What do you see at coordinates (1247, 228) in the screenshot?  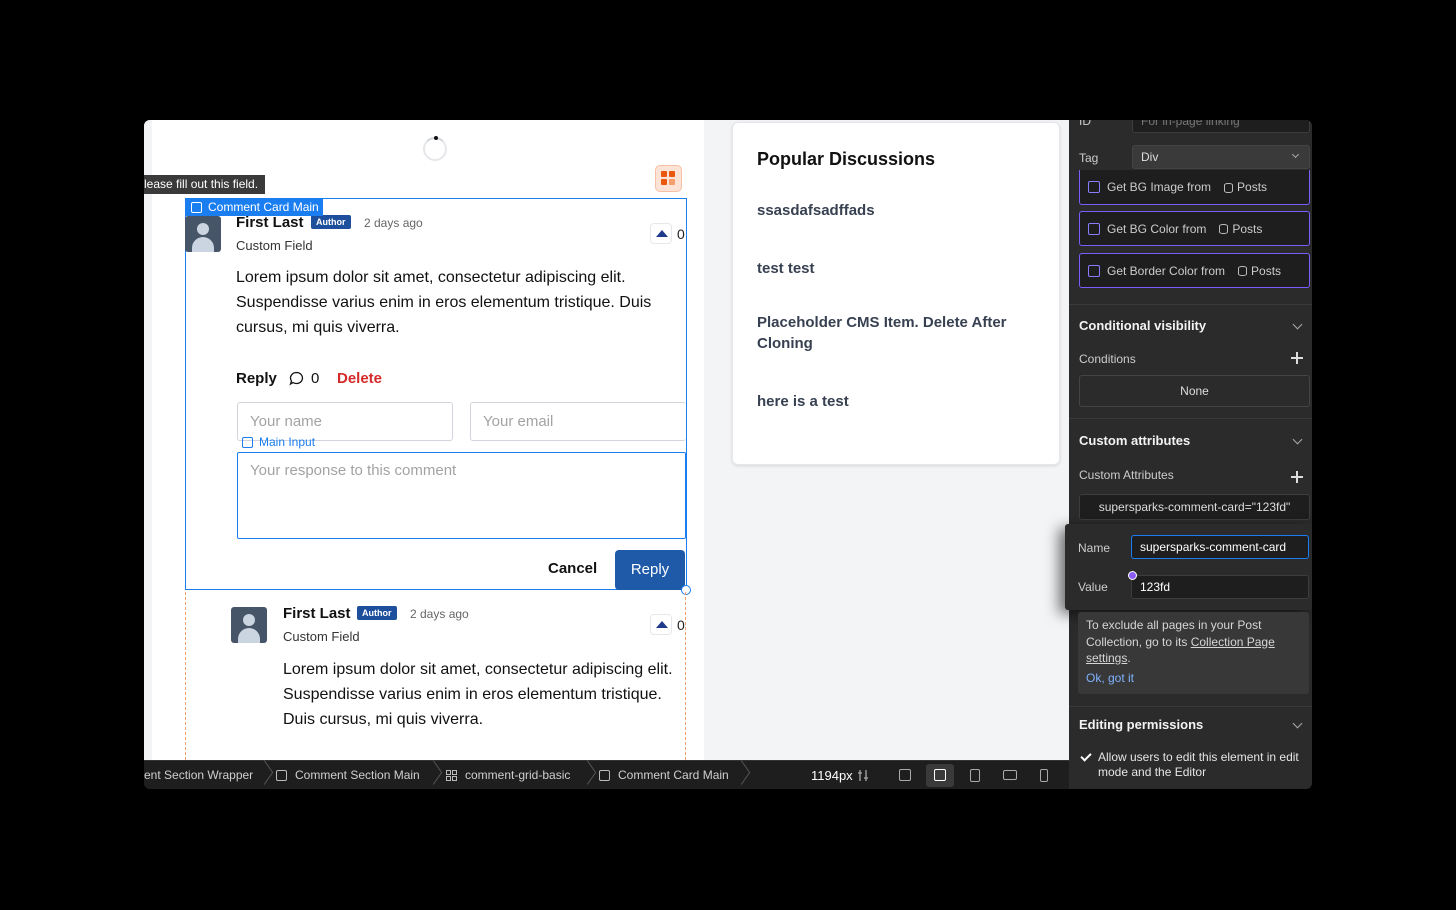 I see `binding-source: Posts` at bounding box center [1247, 228].